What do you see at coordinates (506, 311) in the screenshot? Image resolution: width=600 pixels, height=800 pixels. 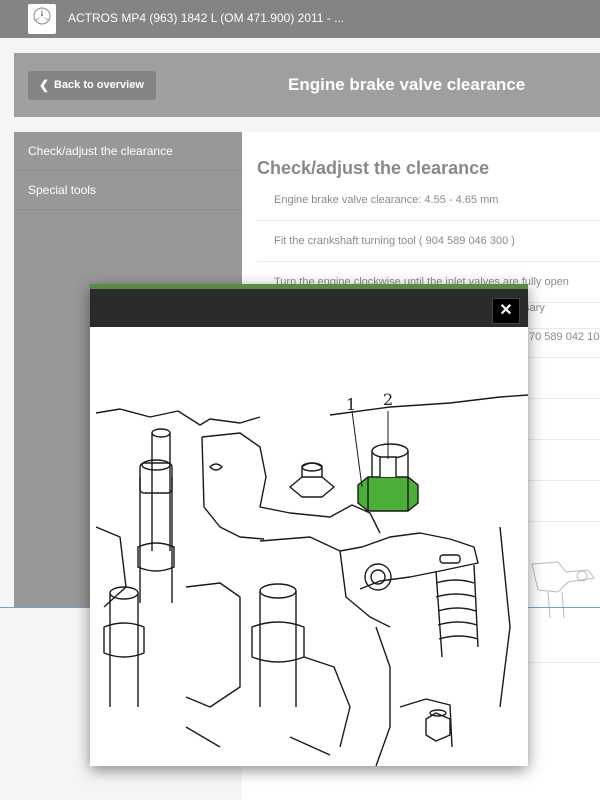 I see `close-icon: ✕` at bounding box center [506, 311].